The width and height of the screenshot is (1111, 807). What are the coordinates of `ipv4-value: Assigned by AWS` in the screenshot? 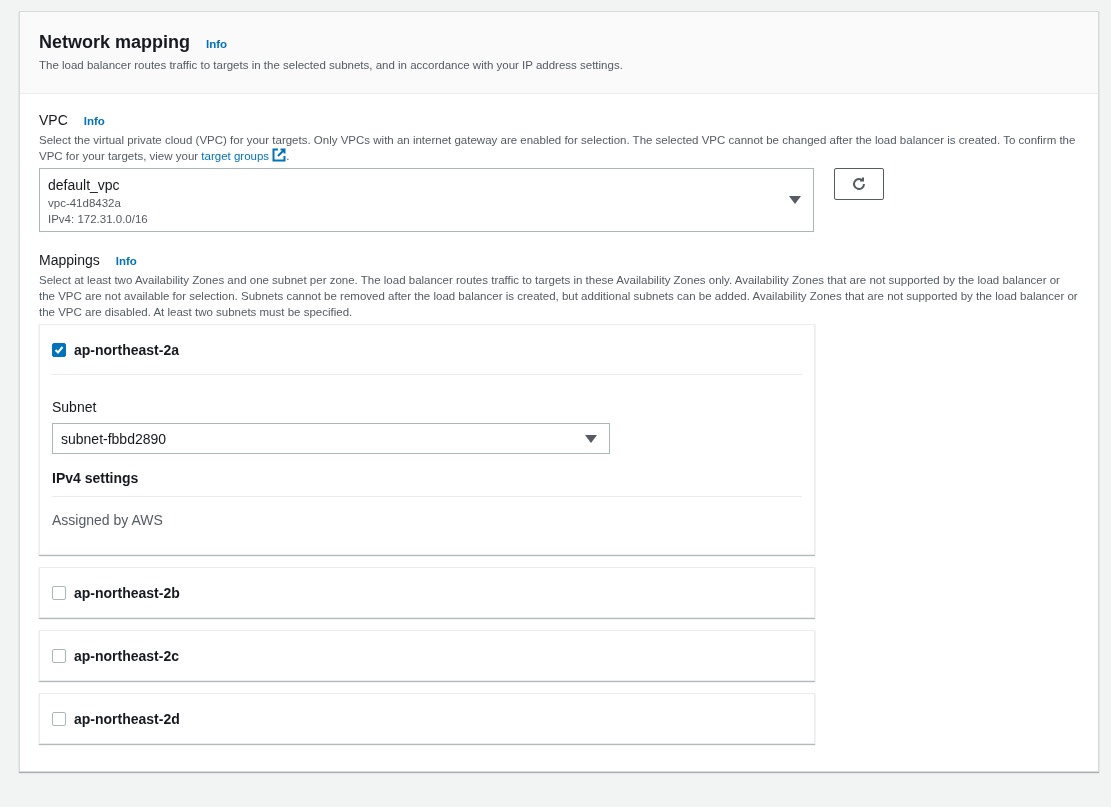 It's located at (108, 520).